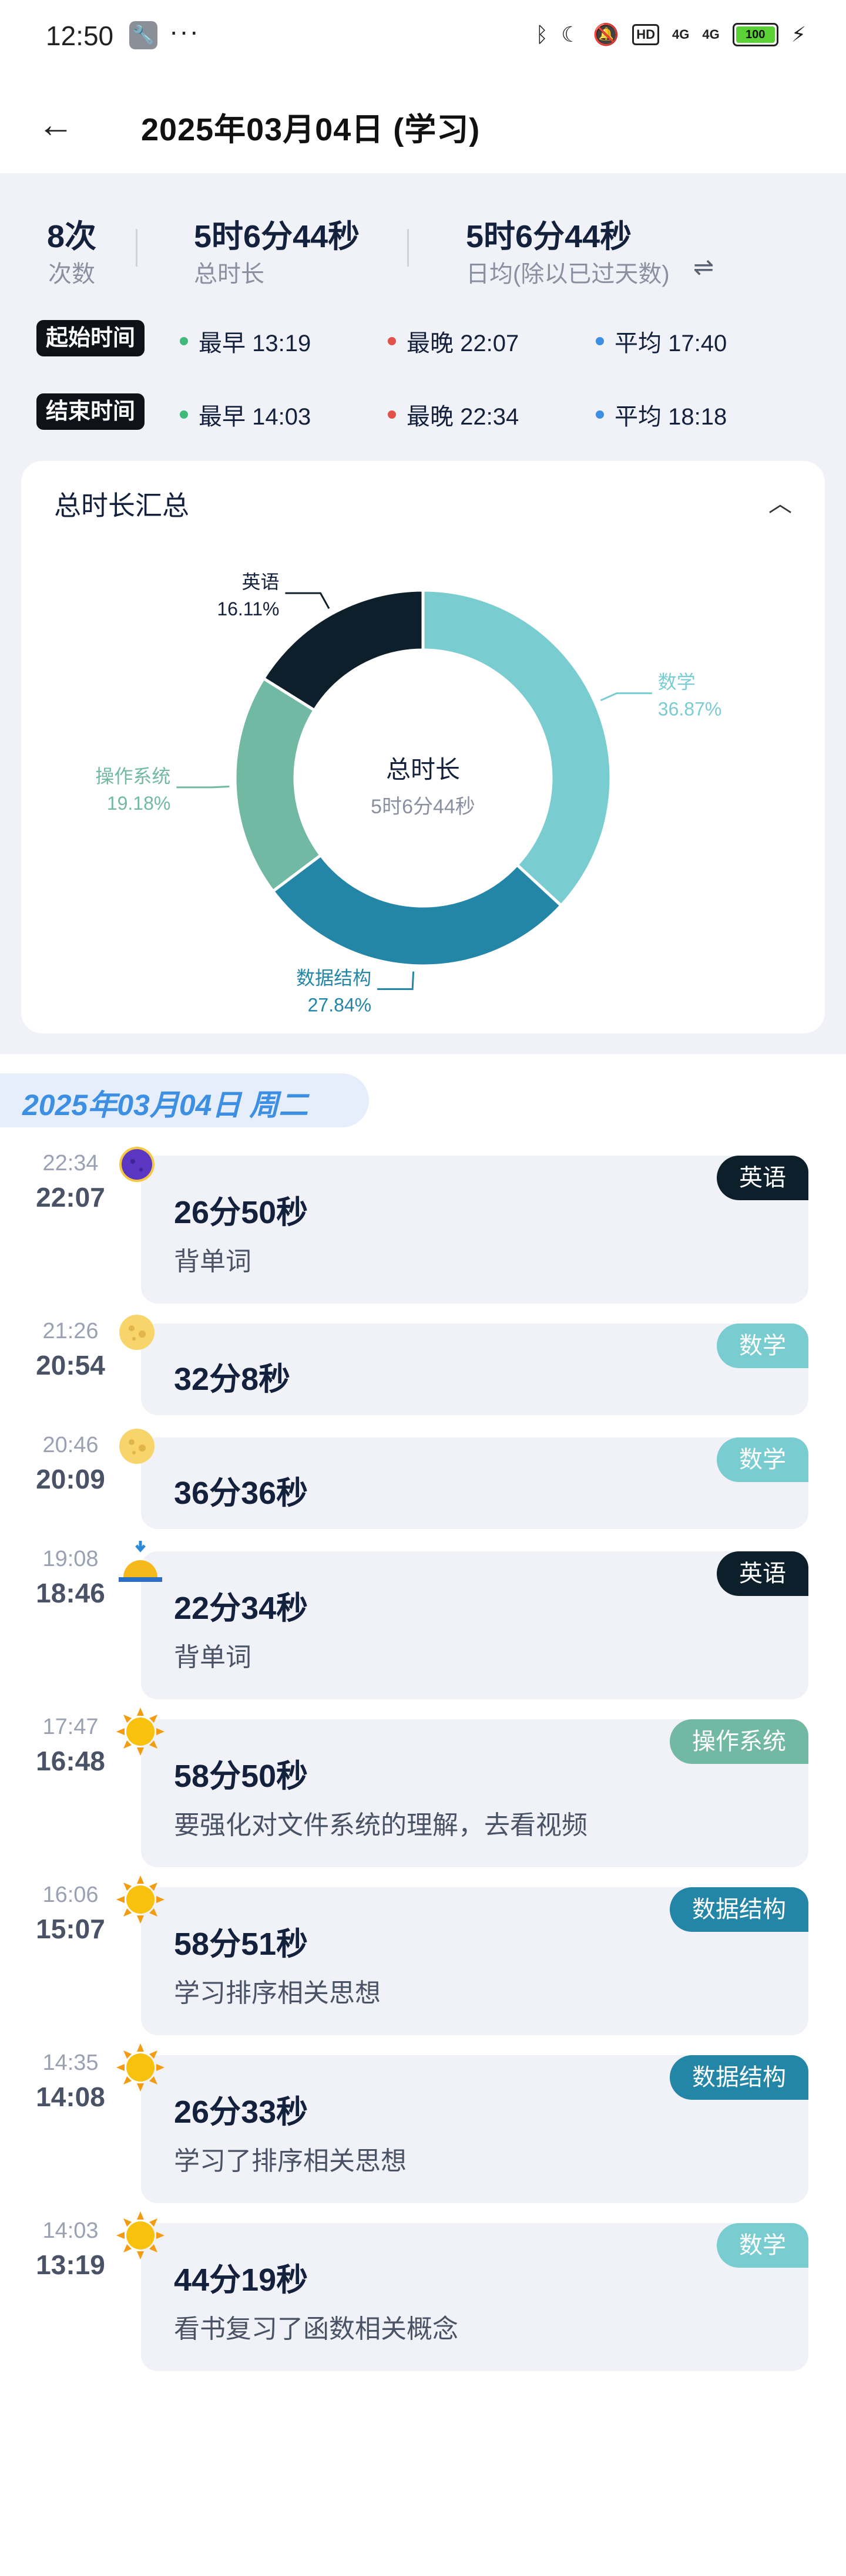 This screenshot has width=846, height=2576. Describe the element at coordinates (241, 1212) in the screenshot. I see `session-duration: 26分50秒` at that location.